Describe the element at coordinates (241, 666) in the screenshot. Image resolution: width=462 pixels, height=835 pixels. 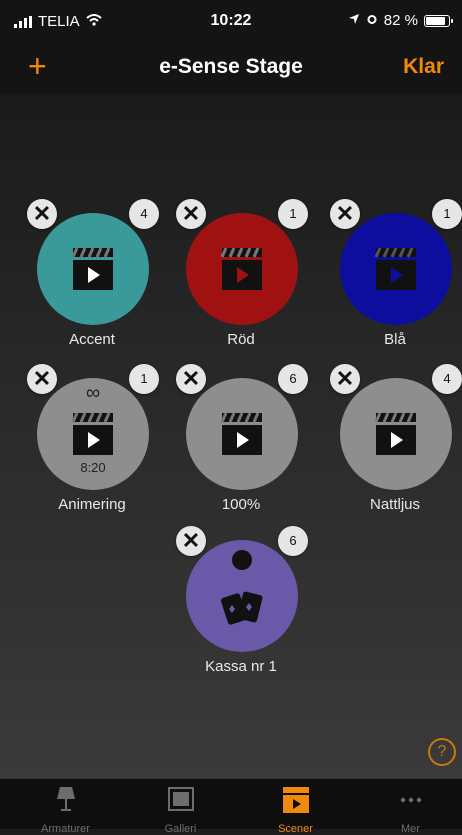
I see `scene-label: Kassa nr 1` at that location.